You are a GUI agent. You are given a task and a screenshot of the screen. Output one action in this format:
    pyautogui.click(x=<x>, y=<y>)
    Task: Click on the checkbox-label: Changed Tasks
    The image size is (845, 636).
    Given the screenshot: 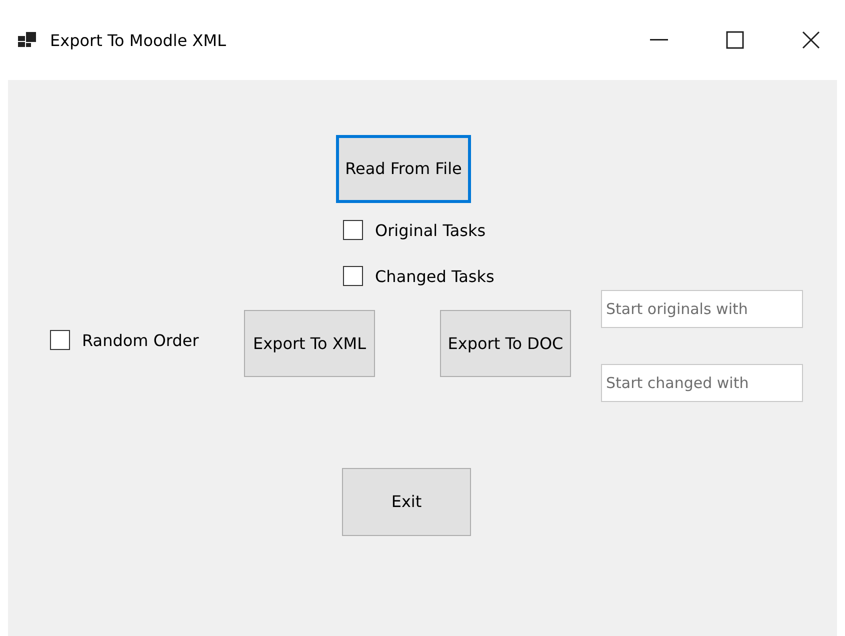 What is the action you would take?
    pyautogui.click(x=434, y=276)
    